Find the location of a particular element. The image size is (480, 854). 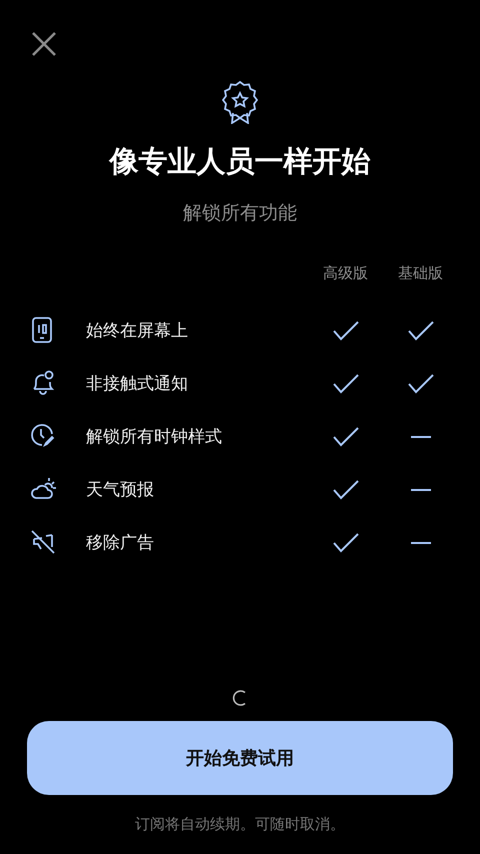

feature-label: 天气预报 is located at coordinates (120, 490).